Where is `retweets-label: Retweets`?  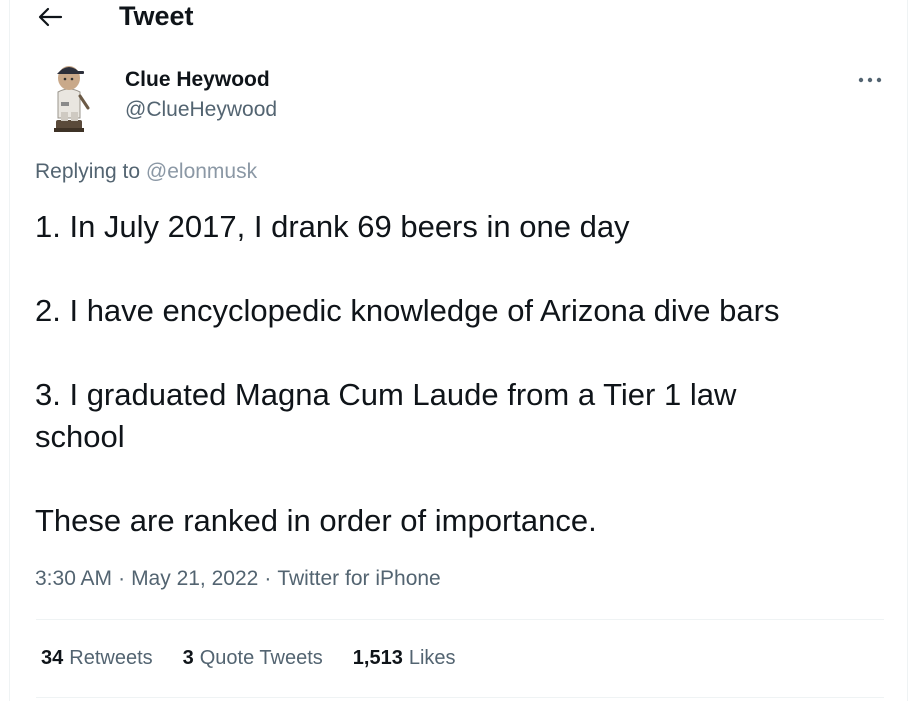
retweets-label: Retweets is located at coordinates (111, 658).